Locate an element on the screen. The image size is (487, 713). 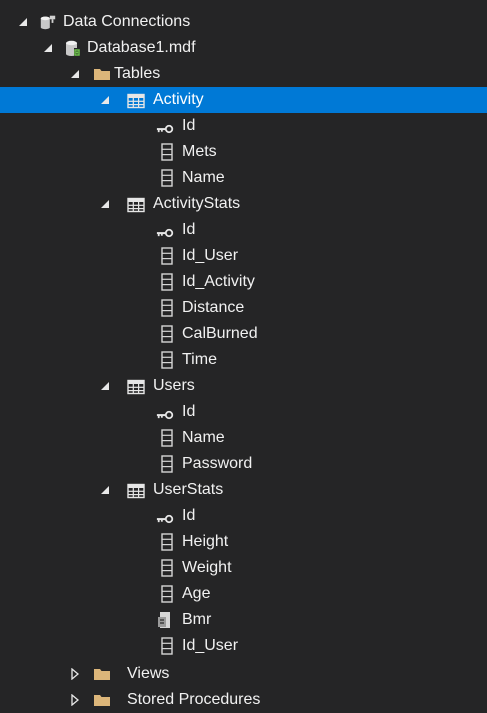
tree-label: Id_Activity is located at coordinates (218, 281).